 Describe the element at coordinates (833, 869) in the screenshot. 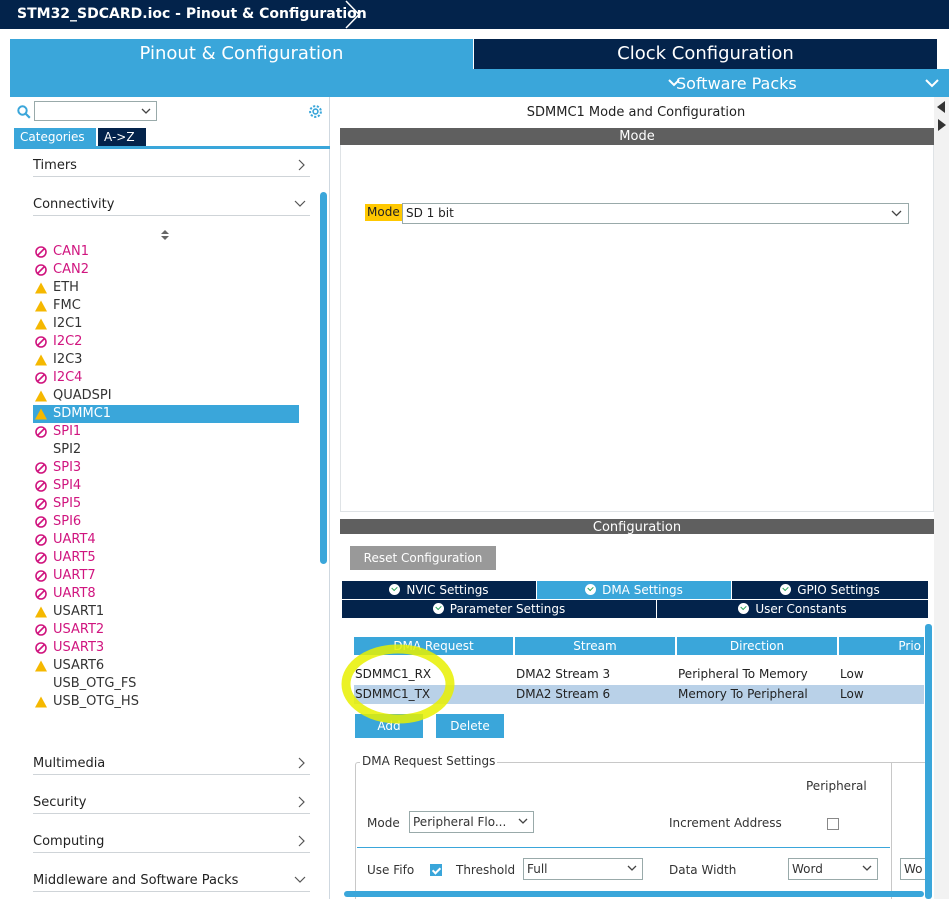

I see `data-width-select: Word` at that location.